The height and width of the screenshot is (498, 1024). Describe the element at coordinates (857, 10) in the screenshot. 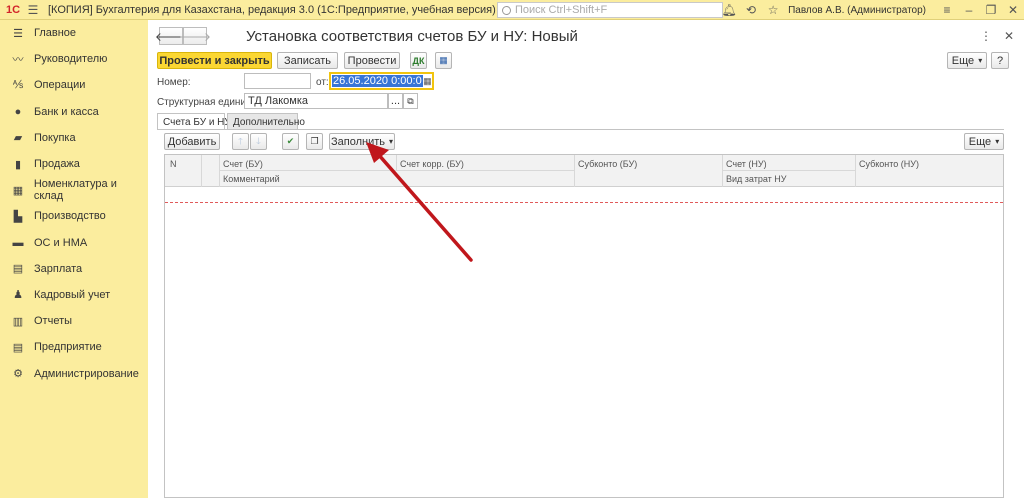

I see `current-user: Павлов А.В. (Администратор)` at that location.